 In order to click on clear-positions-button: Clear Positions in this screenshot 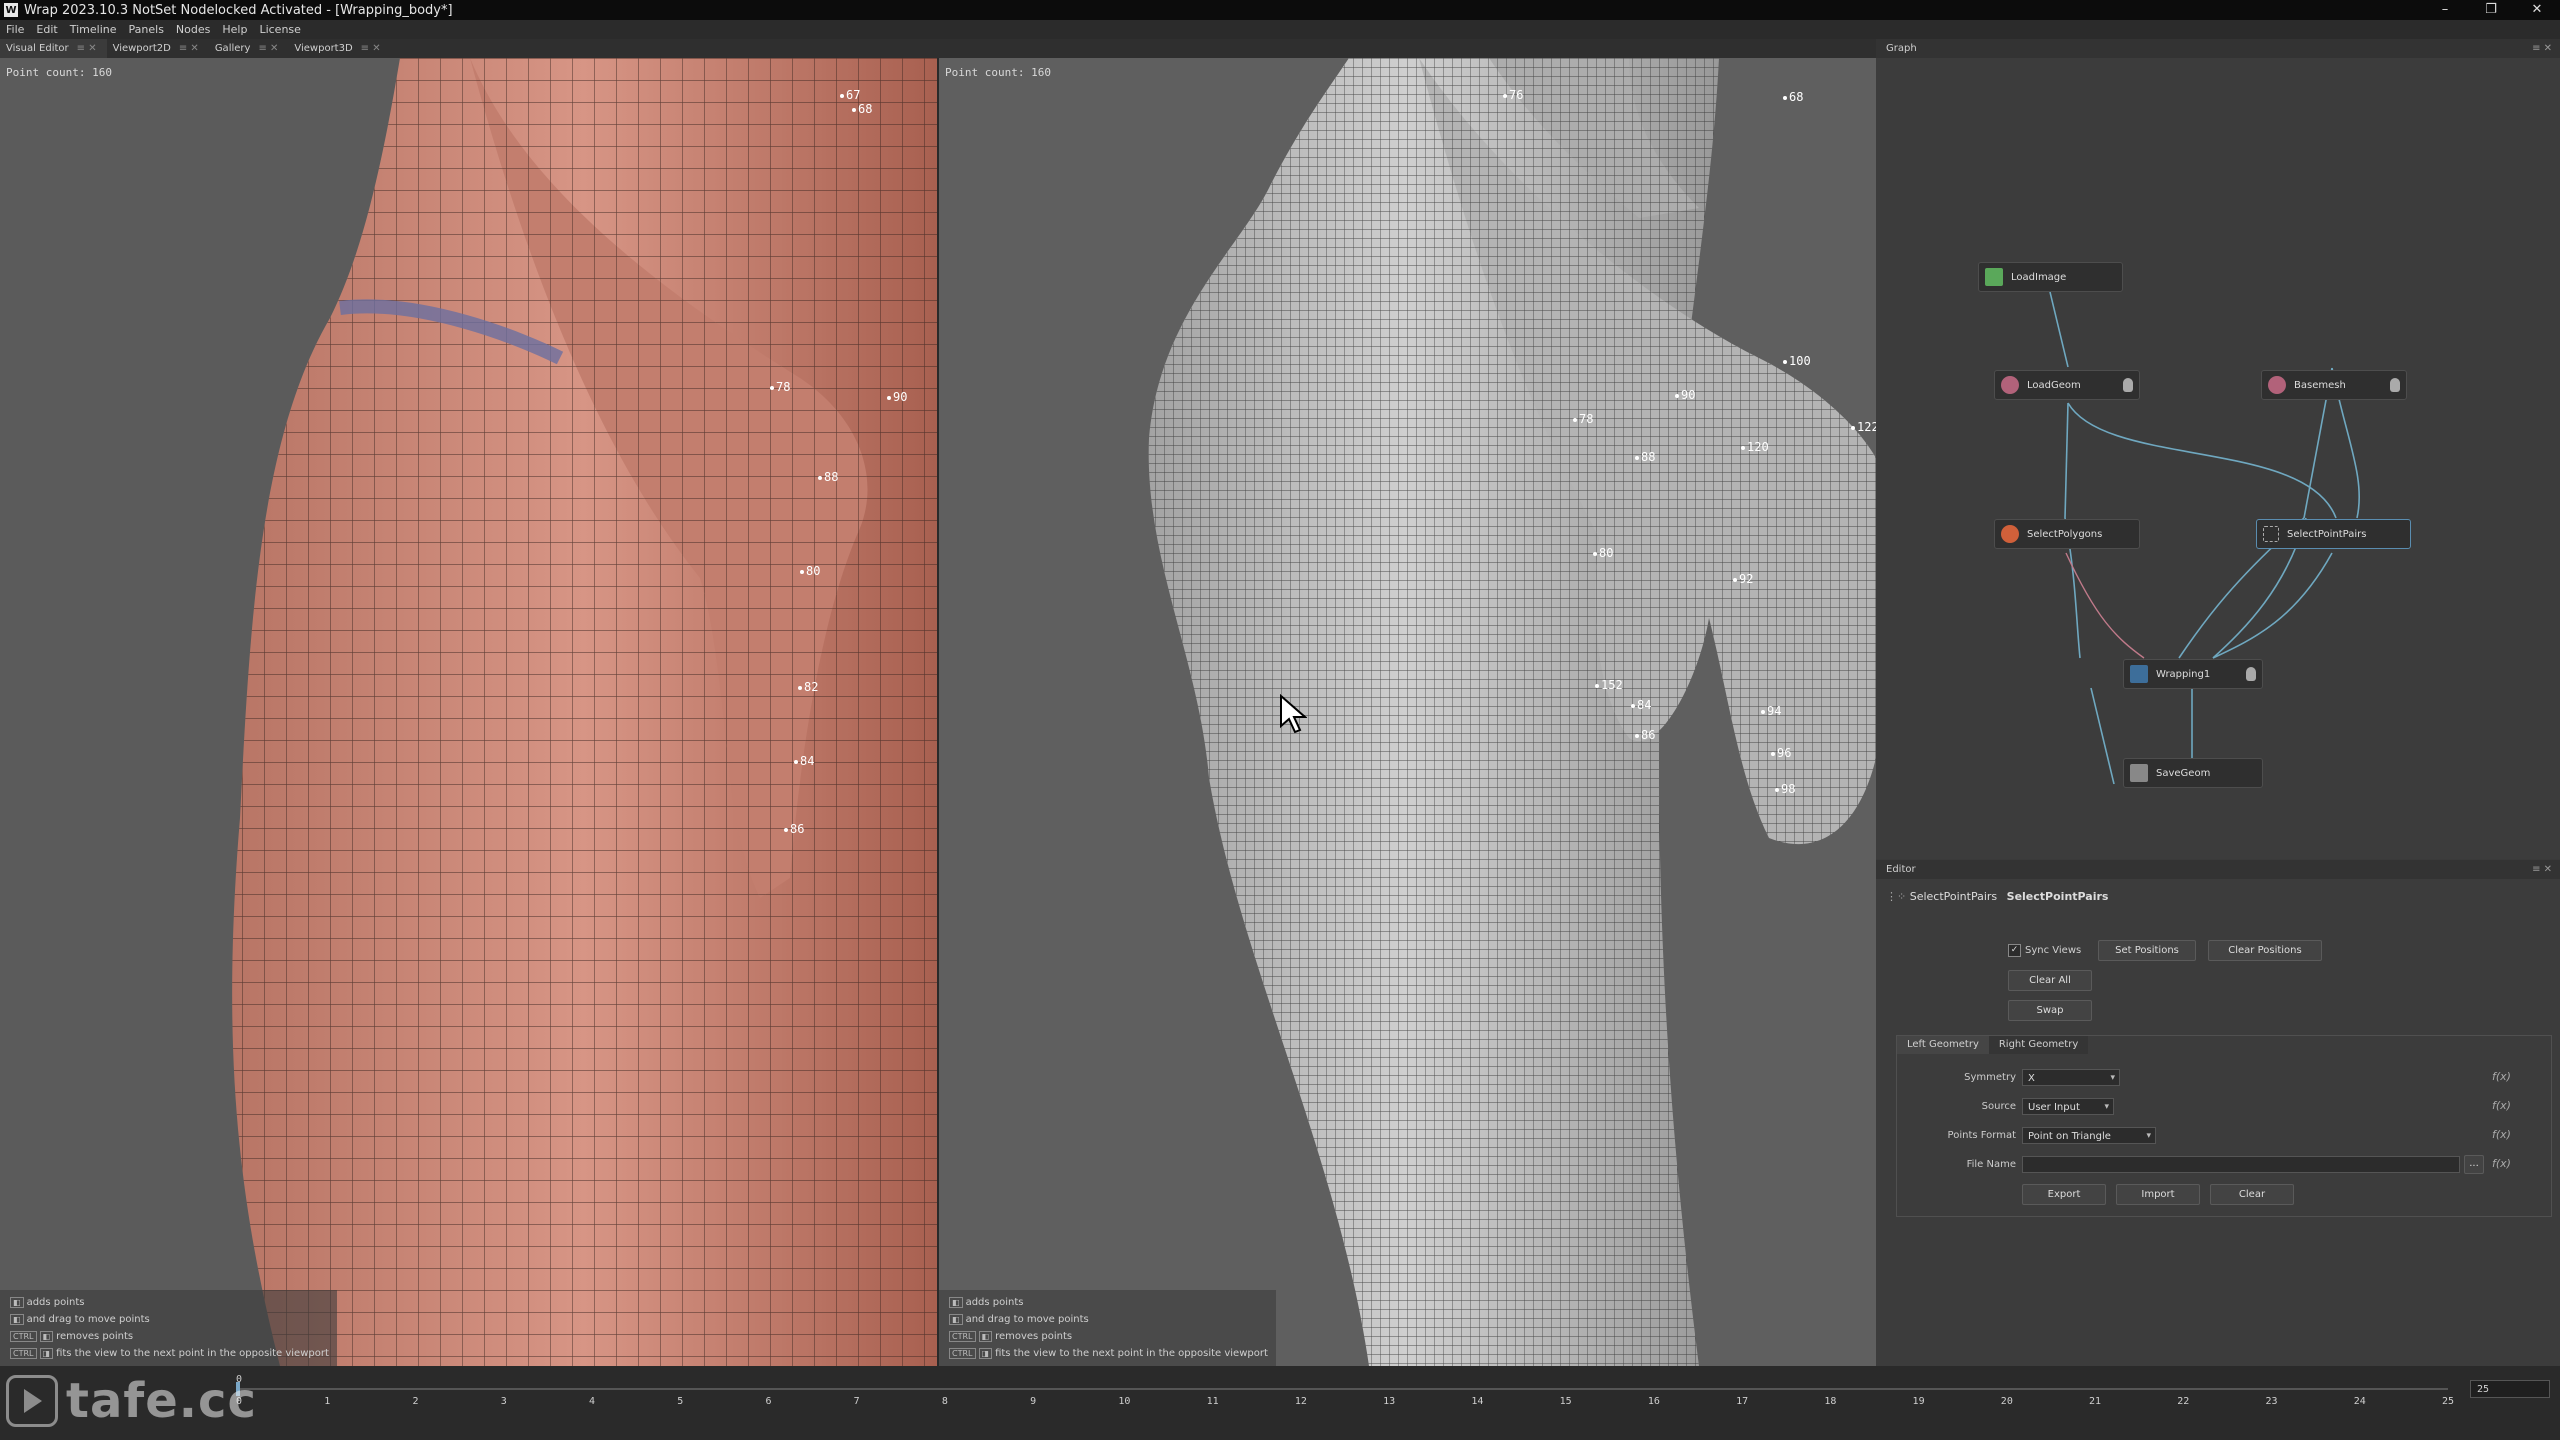, I will do `click(2265, 950)`.